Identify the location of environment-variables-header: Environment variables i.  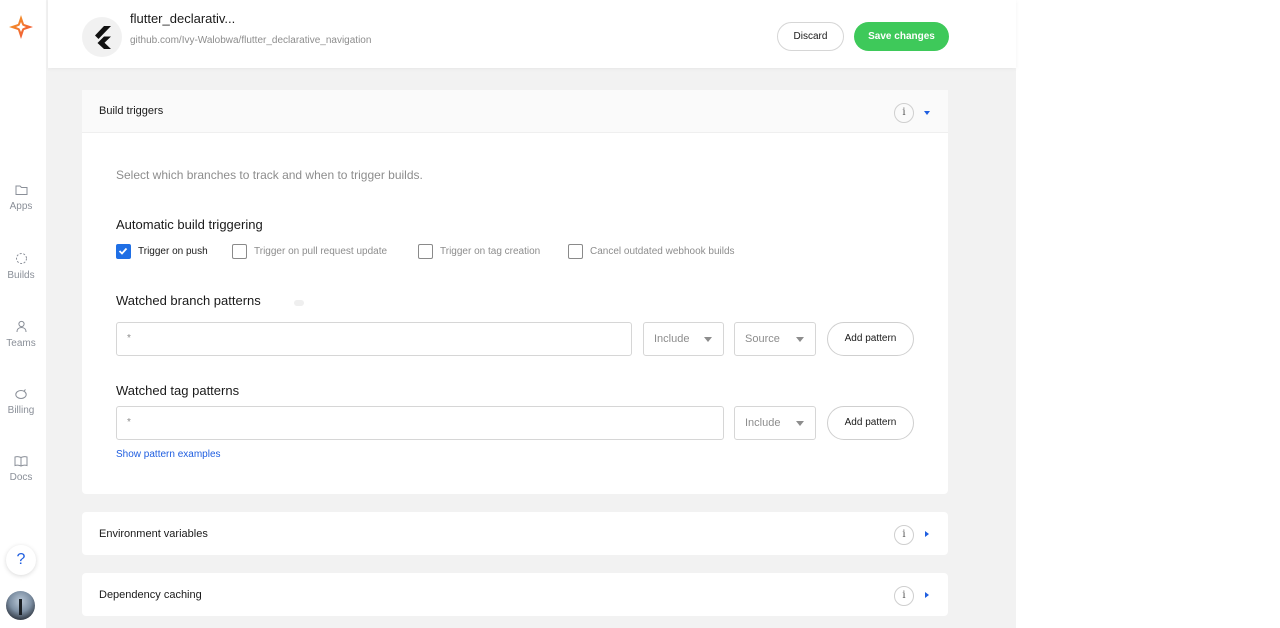
(515, 533).